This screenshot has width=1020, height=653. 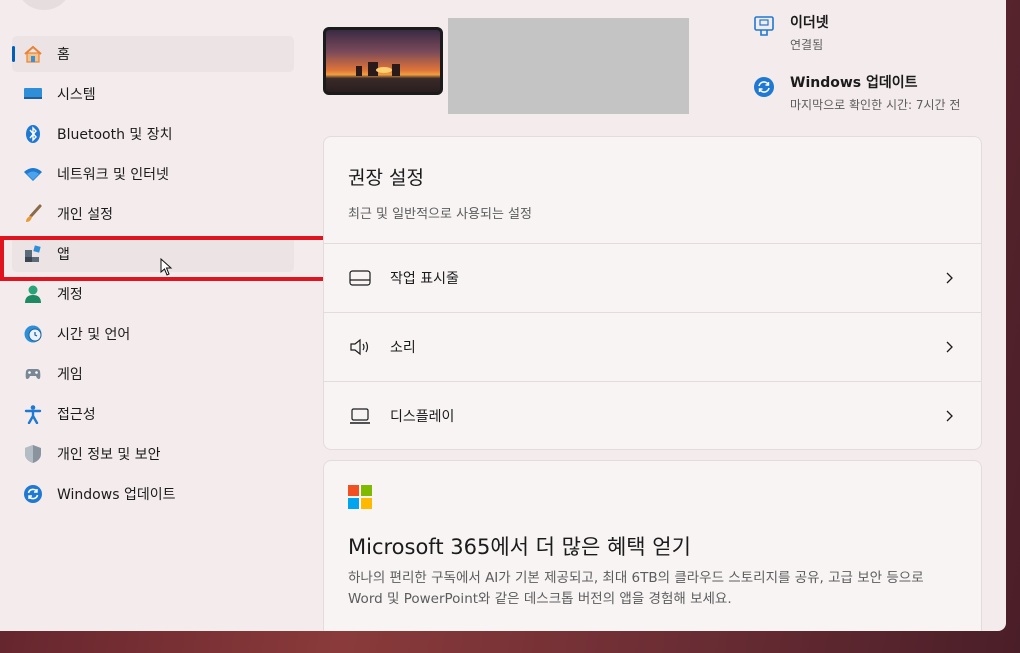 What do you see at coordinates (113, 175) in the screenshot?
I see `sidebar-item-label: 네트워크 및 인터넷` at bounding box center [113, 175].